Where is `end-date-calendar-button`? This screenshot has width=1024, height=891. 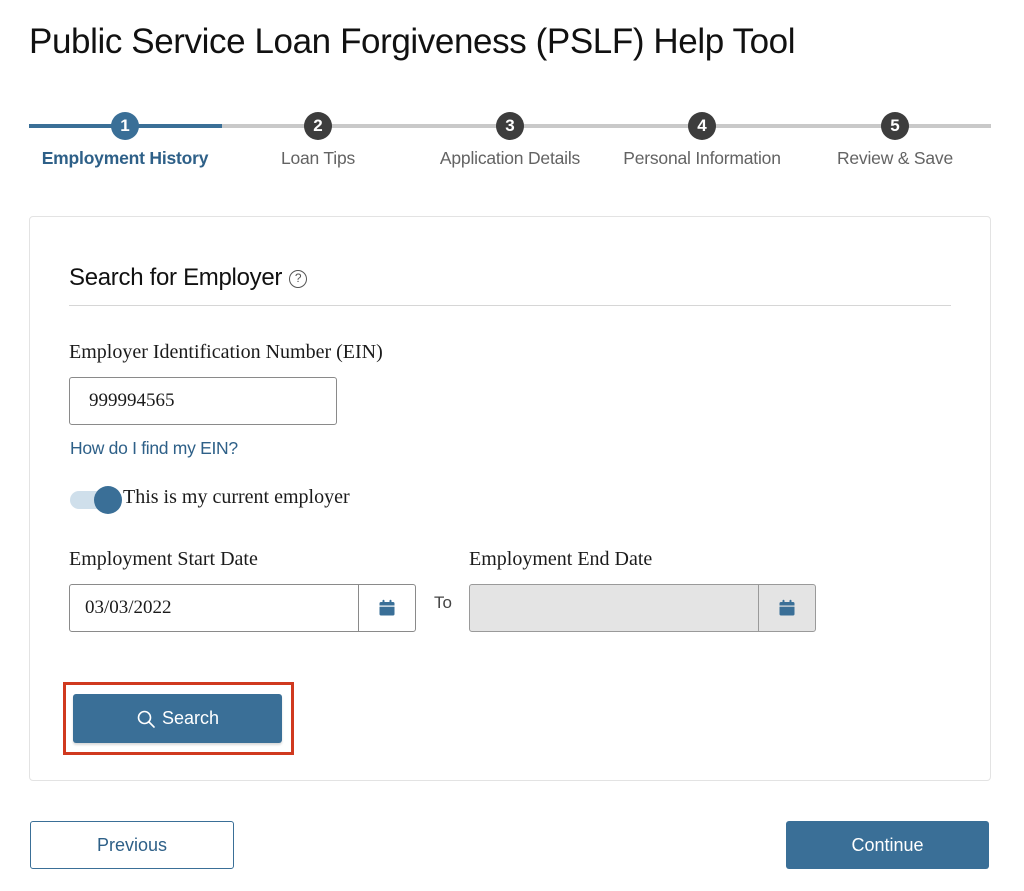
end-date-calendar-button is located at coordinates (786, 608).